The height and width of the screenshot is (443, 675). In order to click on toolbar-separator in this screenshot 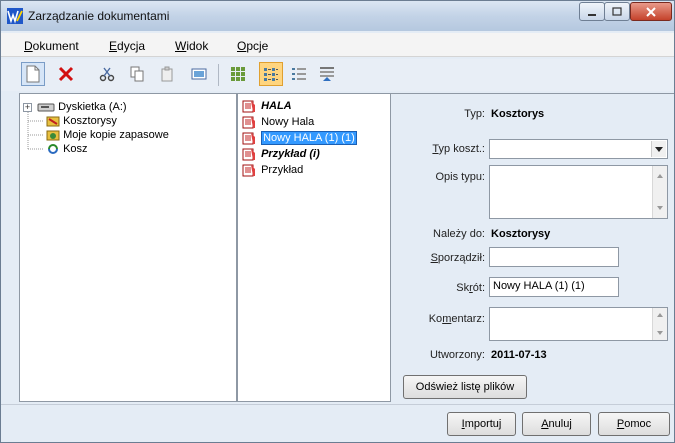, I will do `click(218, 75)`.